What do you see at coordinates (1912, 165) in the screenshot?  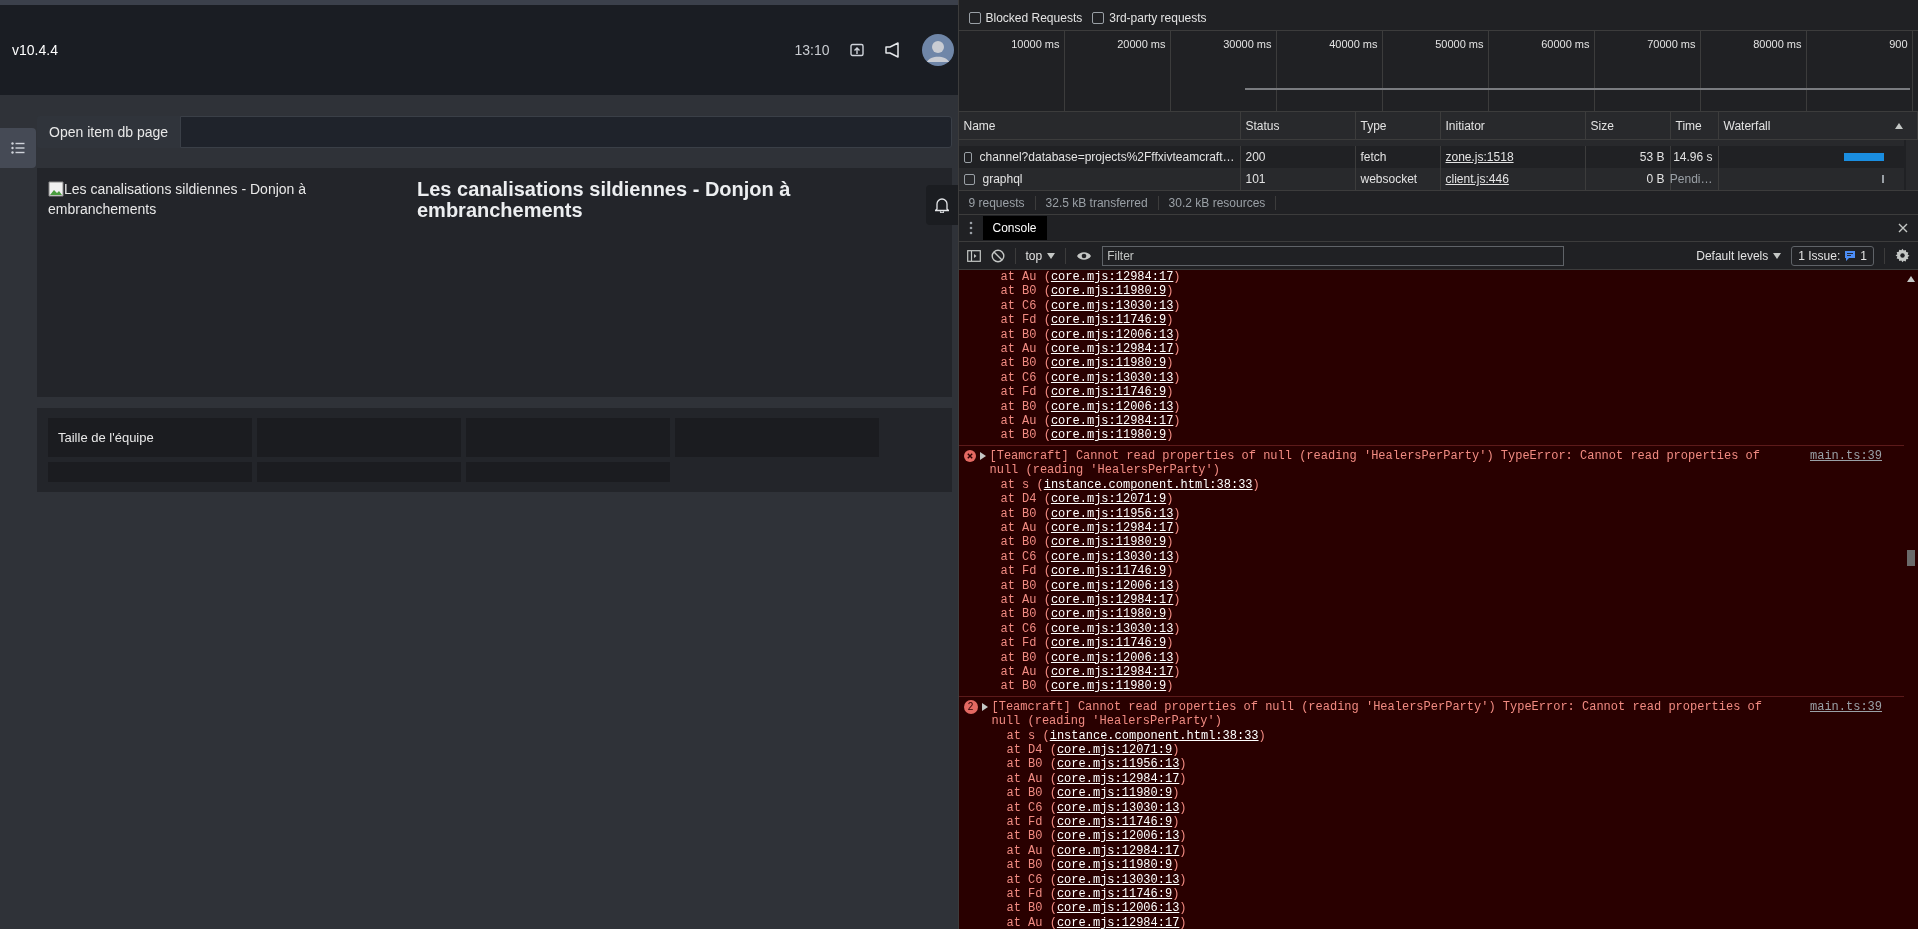 I see `scrollbar` at bounding box center [1912, 165].